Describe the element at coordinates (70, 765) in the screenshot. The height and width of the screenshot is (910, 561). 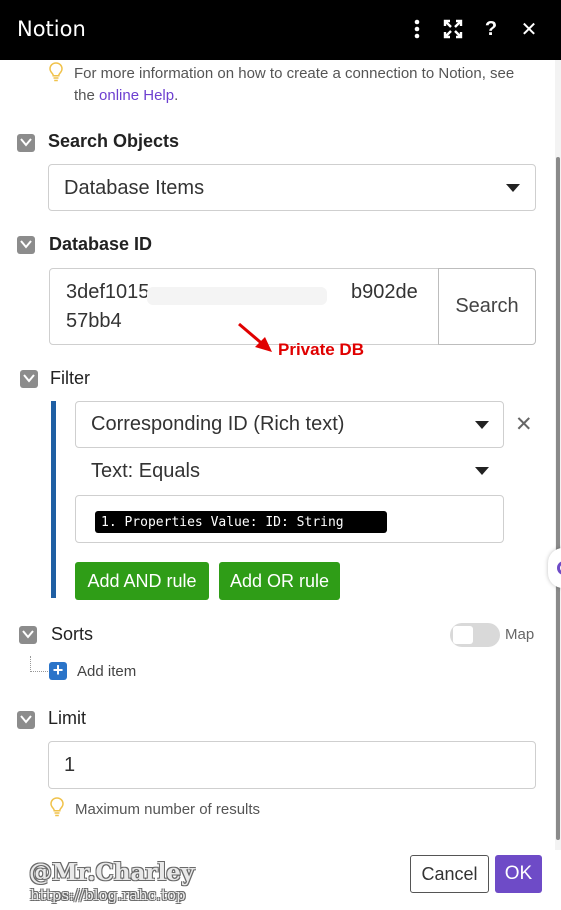
I see `limit-value: 1` at that location.